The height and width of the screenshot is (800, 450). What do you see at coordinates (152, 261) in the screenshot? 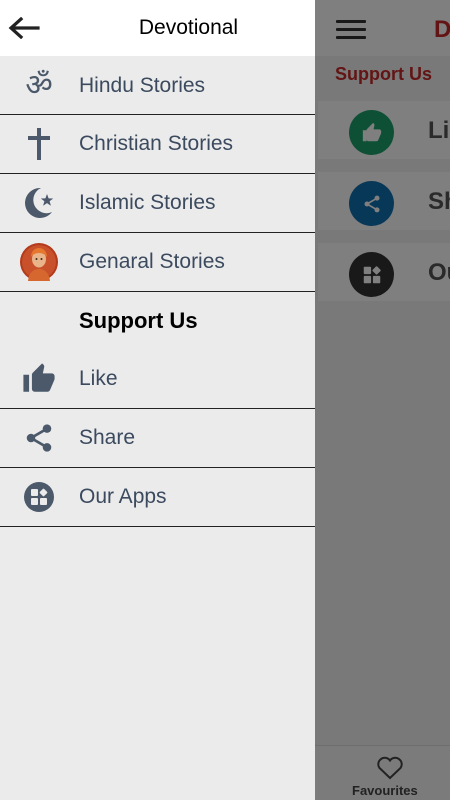
I see `menu-item-label: Genaral Stories` at bounding box center [152, 261].